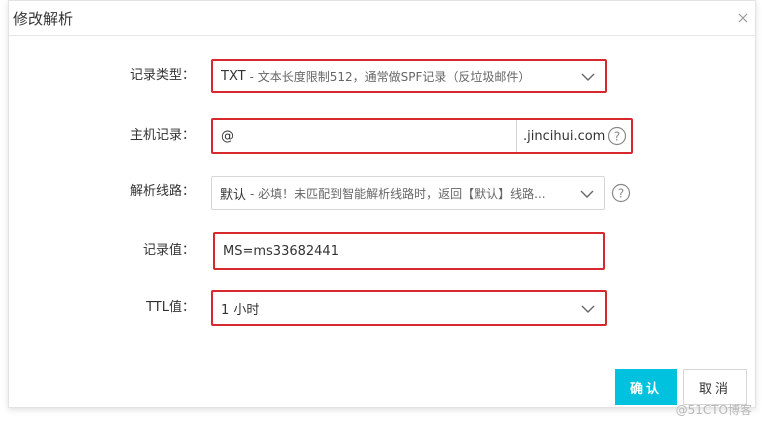 Image resolution: width=762 pixels, height=424 pixels. I want to click on line-value: 默认, so click(233, 195).